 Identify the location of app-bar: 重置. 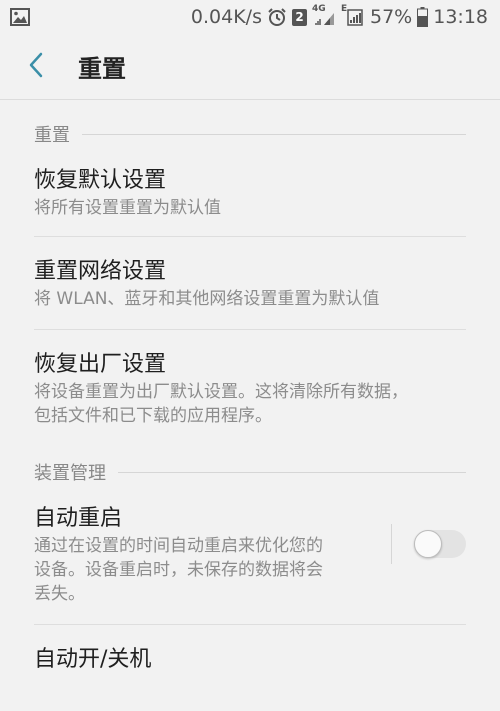
(250, 67).